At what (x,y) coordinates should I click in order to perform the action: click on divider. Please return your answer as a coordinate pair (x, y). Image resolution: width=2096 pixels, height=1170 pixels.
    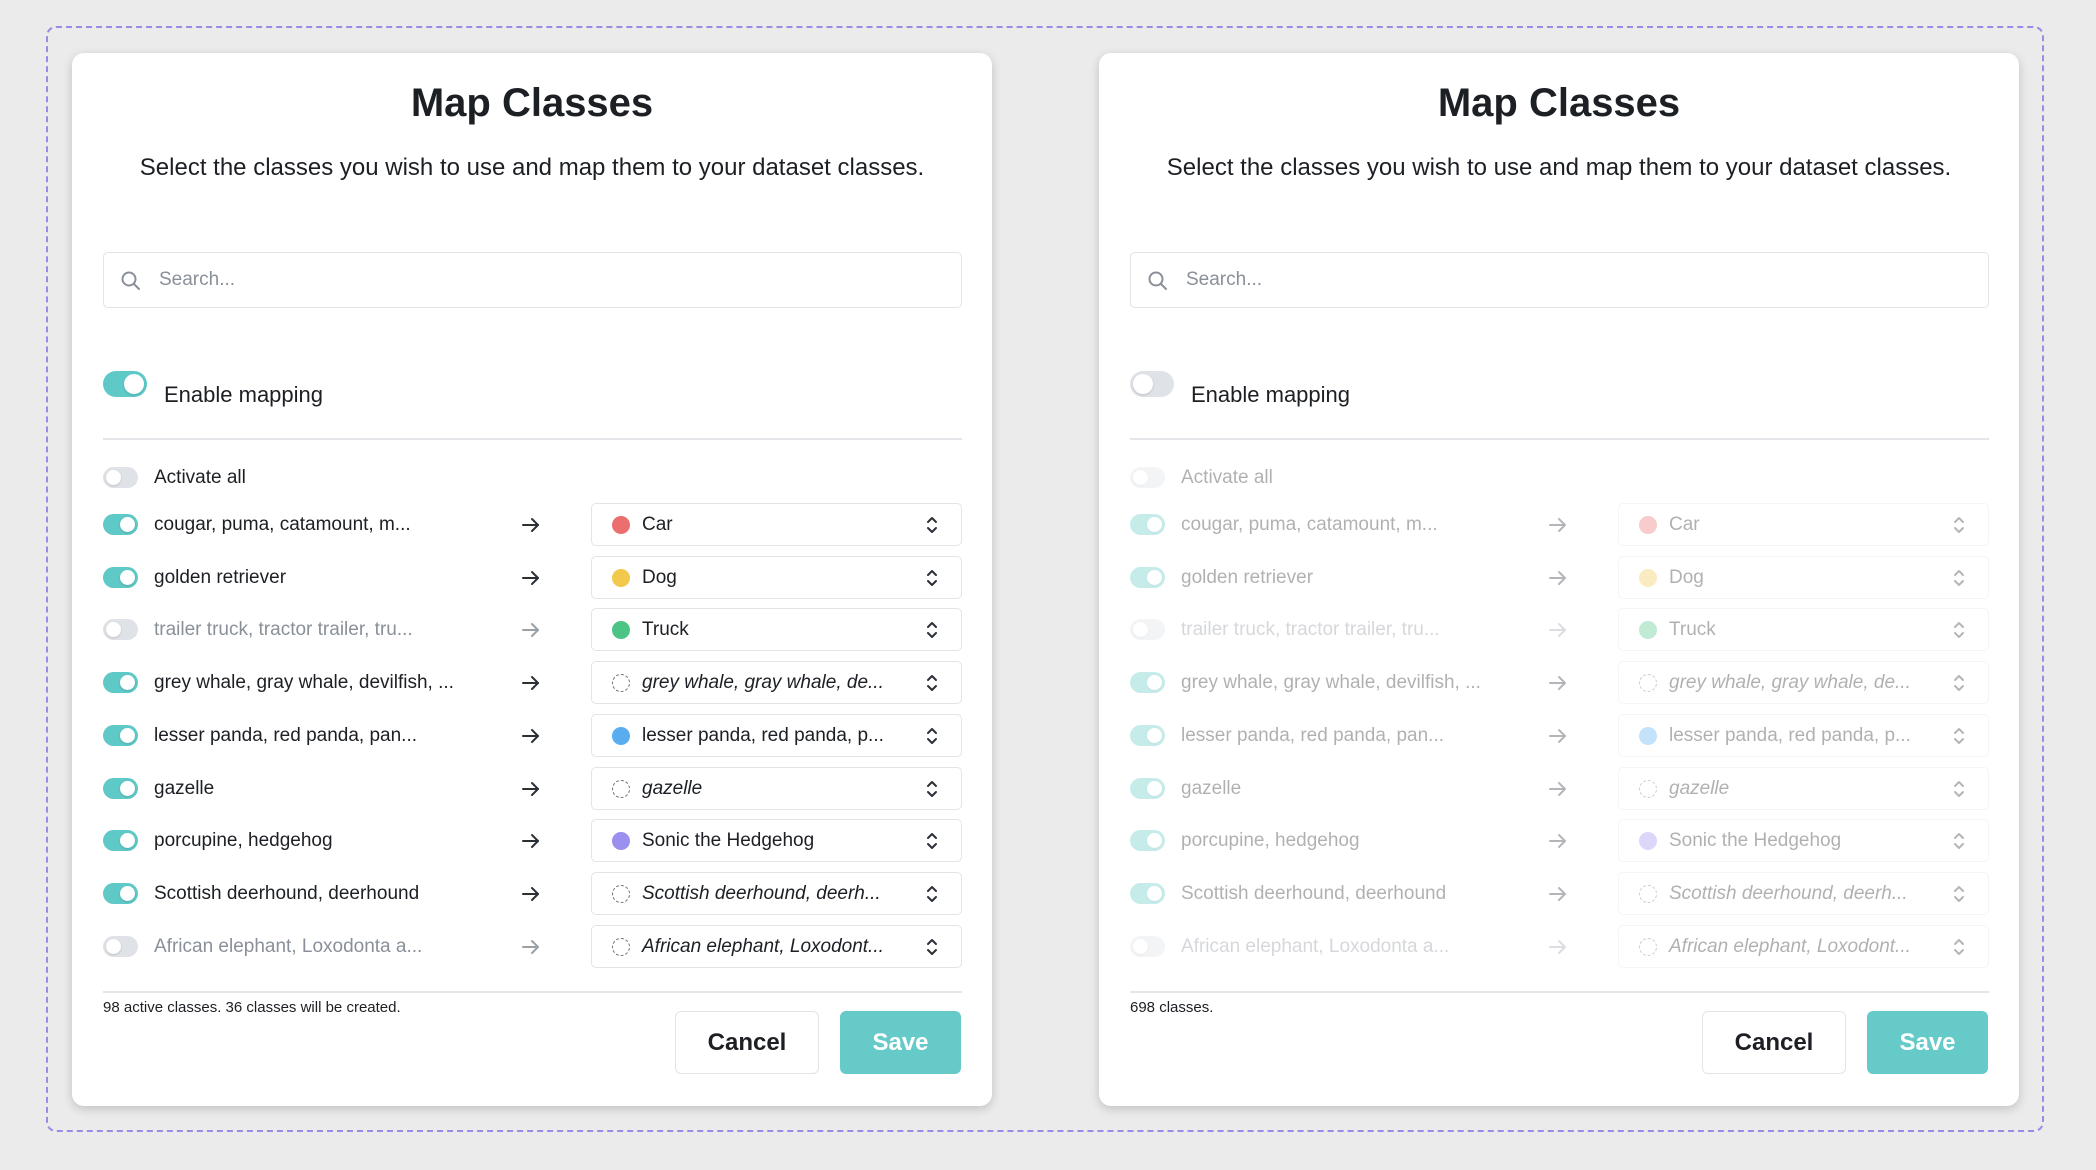
    Looking at the image, I should click on (1559, 439).